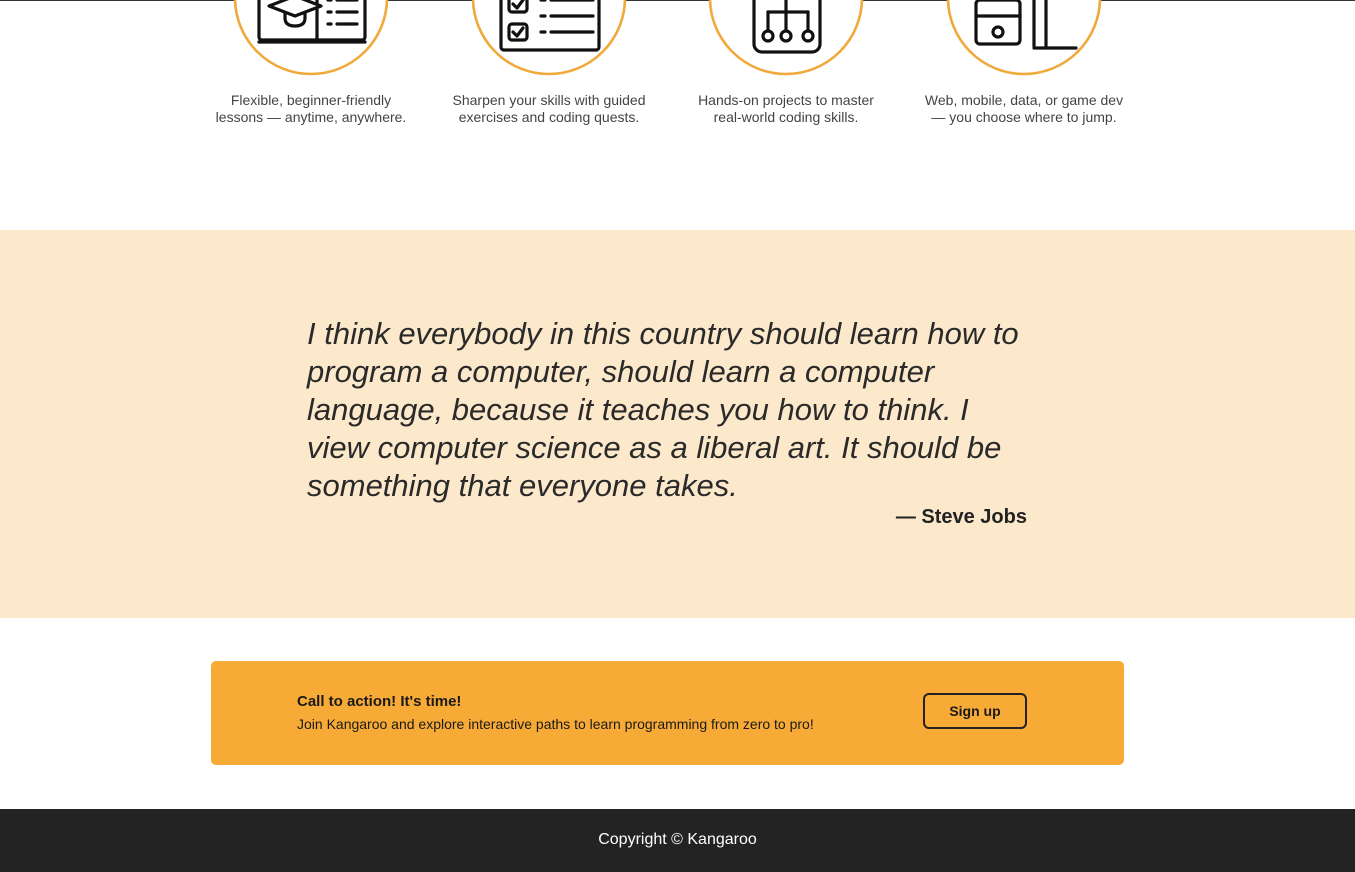  What do you see at coordinates (311, 38) in the screenshot?
I see `online-course-icon` at bounding box center [311, 38].